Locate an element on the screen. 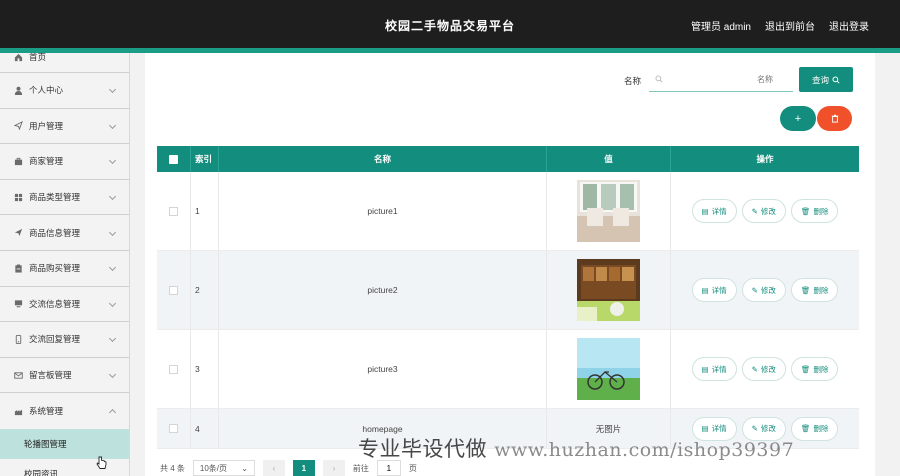 The image size is (900, 476). page-number-button: 1 is located at coordinates (303, 468).